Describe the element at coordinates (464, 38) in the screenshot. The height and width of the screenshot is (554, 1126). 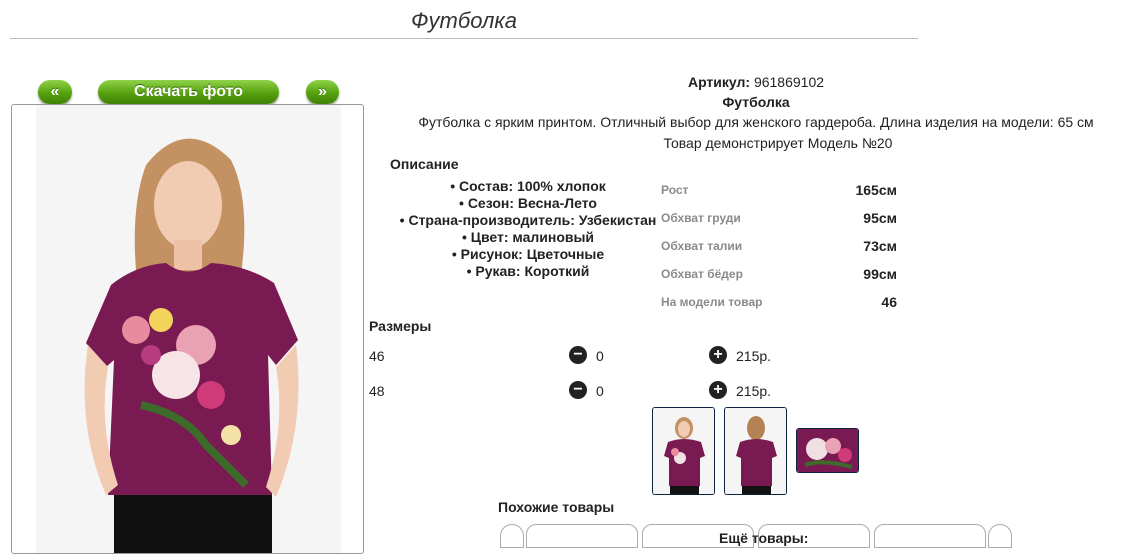
I see `title-divider` at that location.